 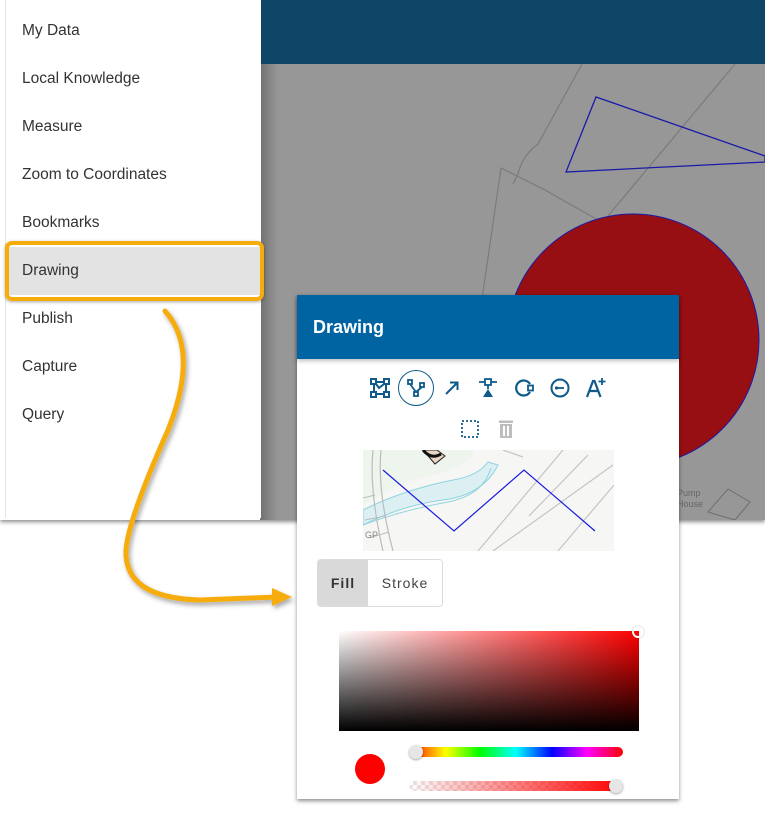 I want to click on fill-stroke-toggle: Fill Stroke, so click(x=380, y=583).